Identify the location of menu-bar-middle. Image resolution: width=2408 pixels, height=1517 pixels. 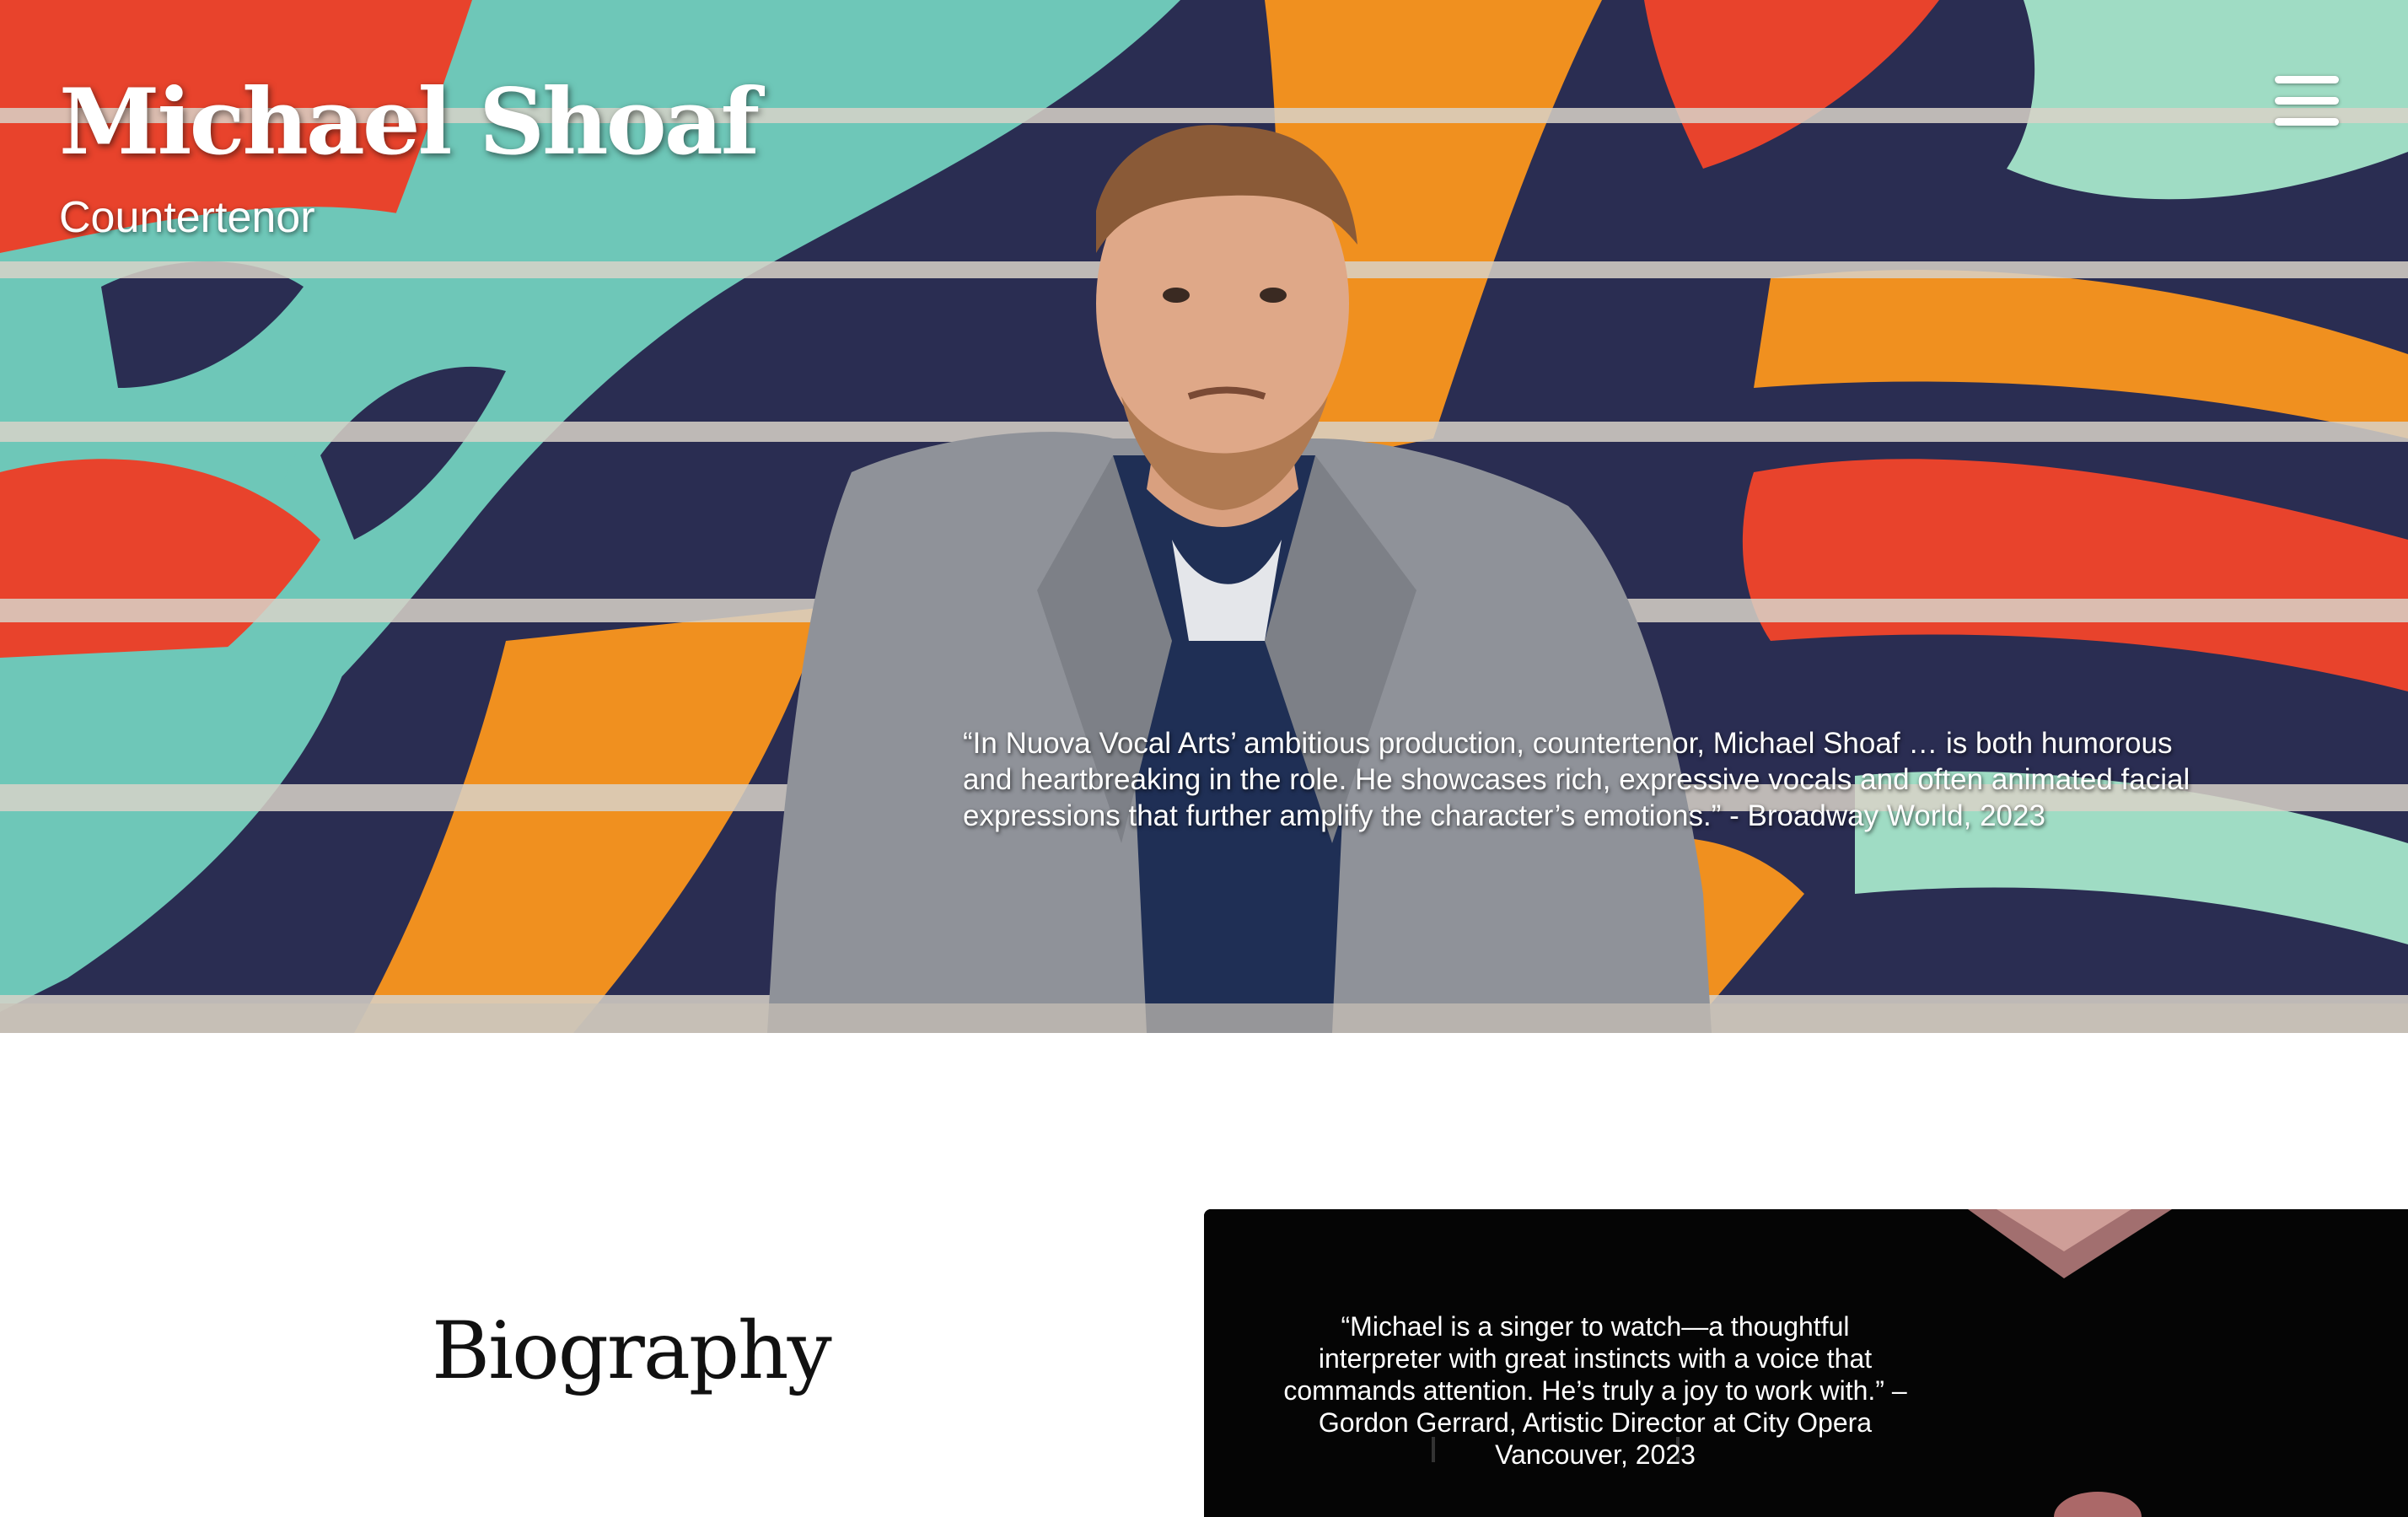
(2307, 101).